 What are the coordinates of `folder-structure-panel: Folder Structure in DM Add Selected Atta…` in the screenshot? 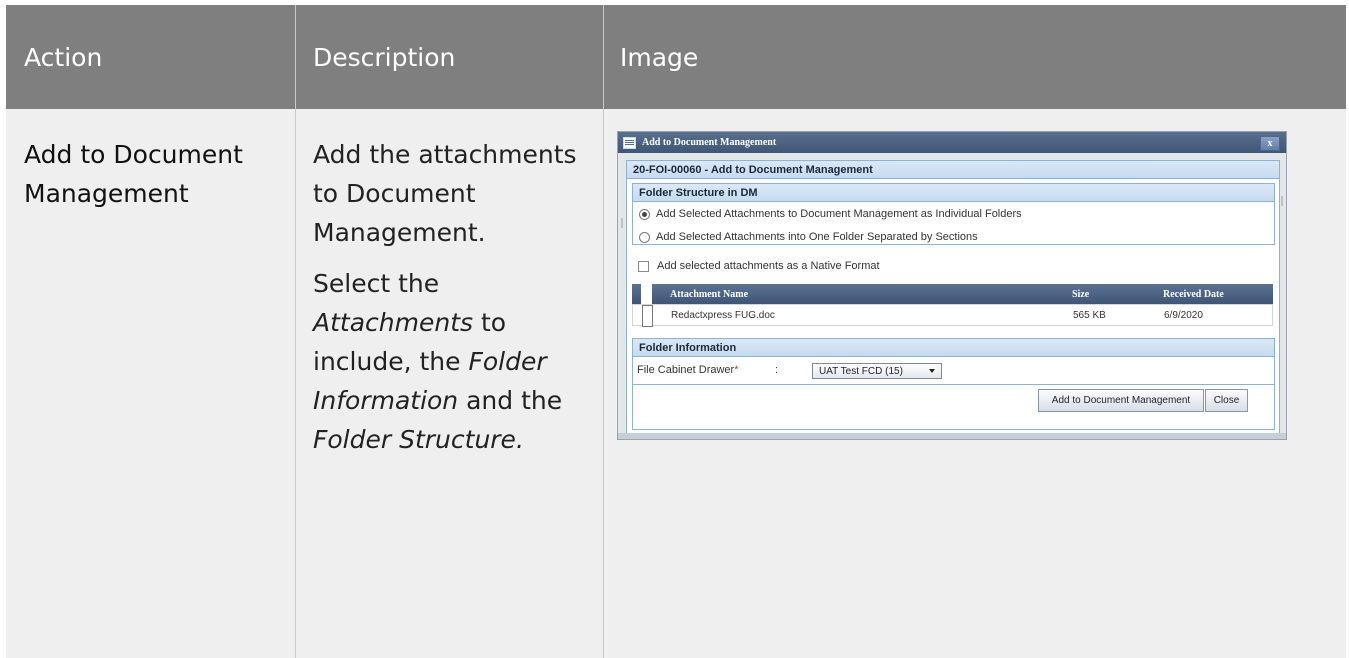 It's located at (953, 214).